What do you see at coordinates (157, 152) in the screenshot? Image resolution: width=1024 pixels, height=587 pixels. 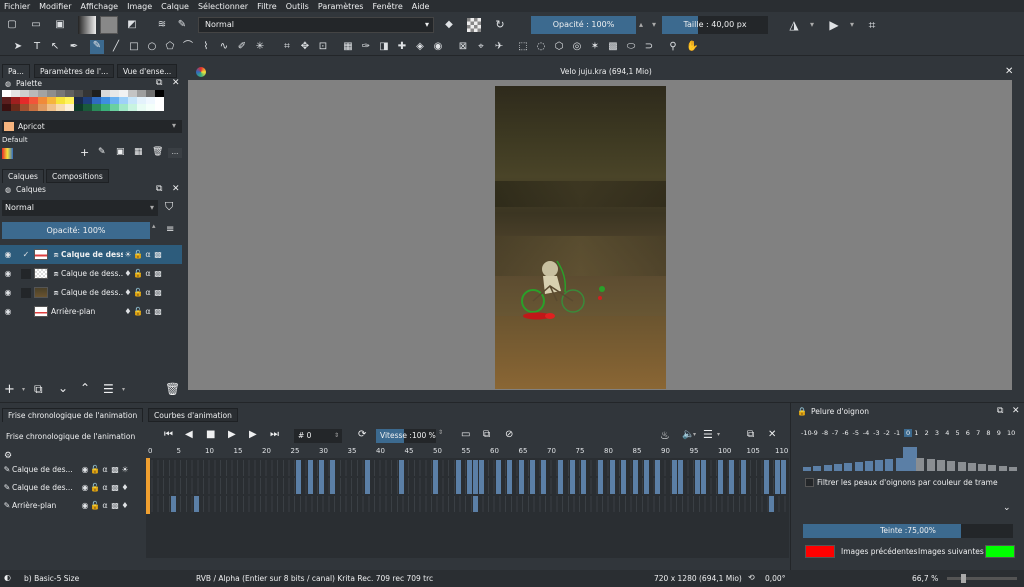 I see `delete-swatch-icon: 🗑` at bounding box center [157, 152].